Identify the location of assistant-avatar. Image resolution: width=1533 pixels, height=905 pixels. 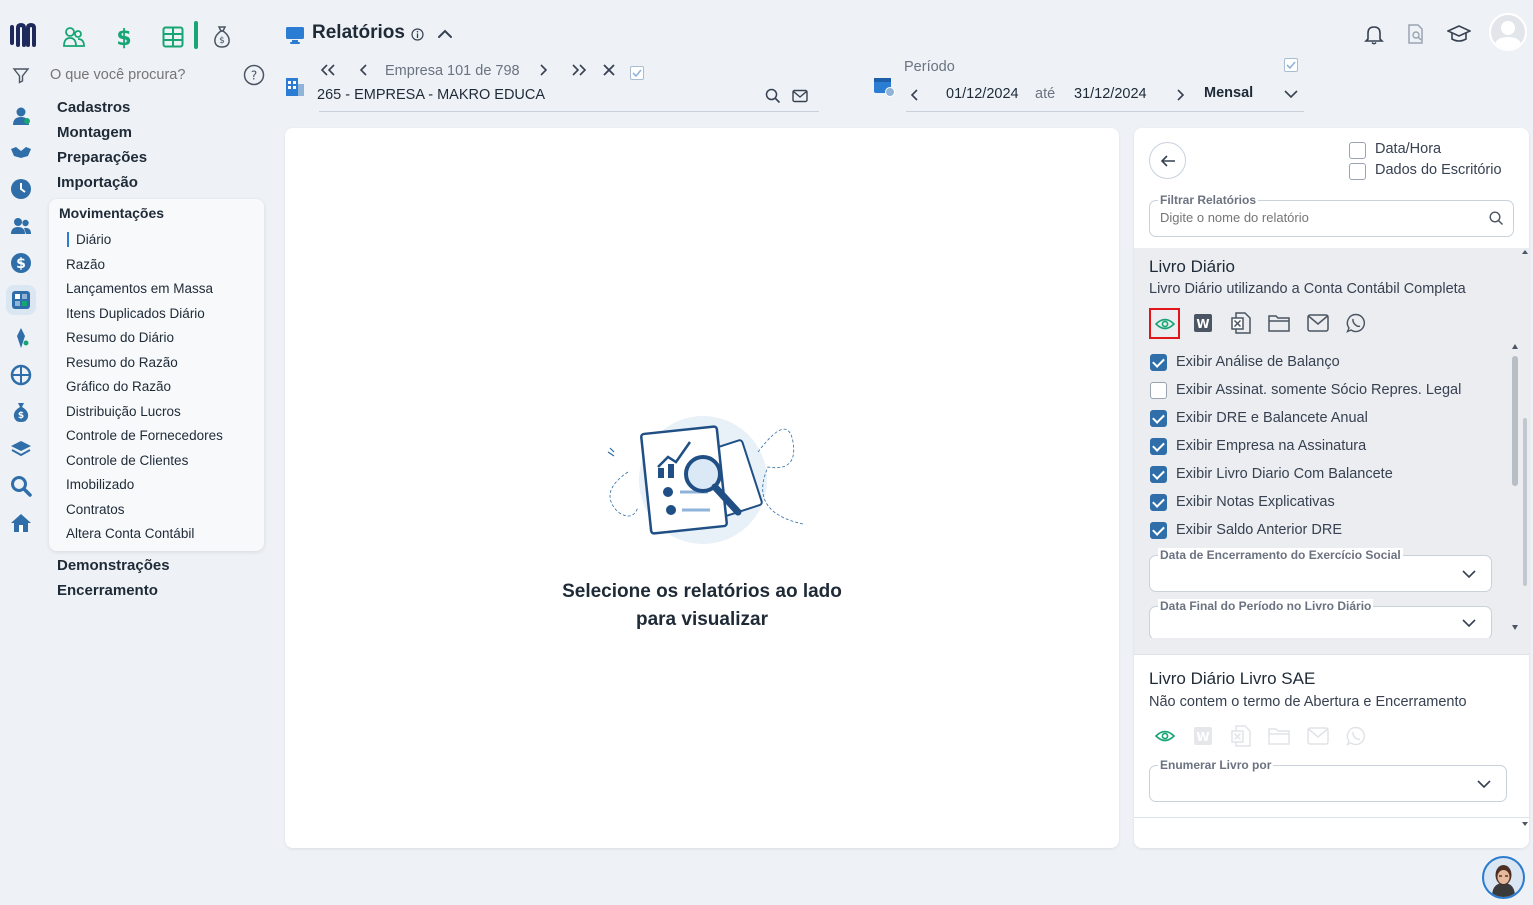
(1503, 877).